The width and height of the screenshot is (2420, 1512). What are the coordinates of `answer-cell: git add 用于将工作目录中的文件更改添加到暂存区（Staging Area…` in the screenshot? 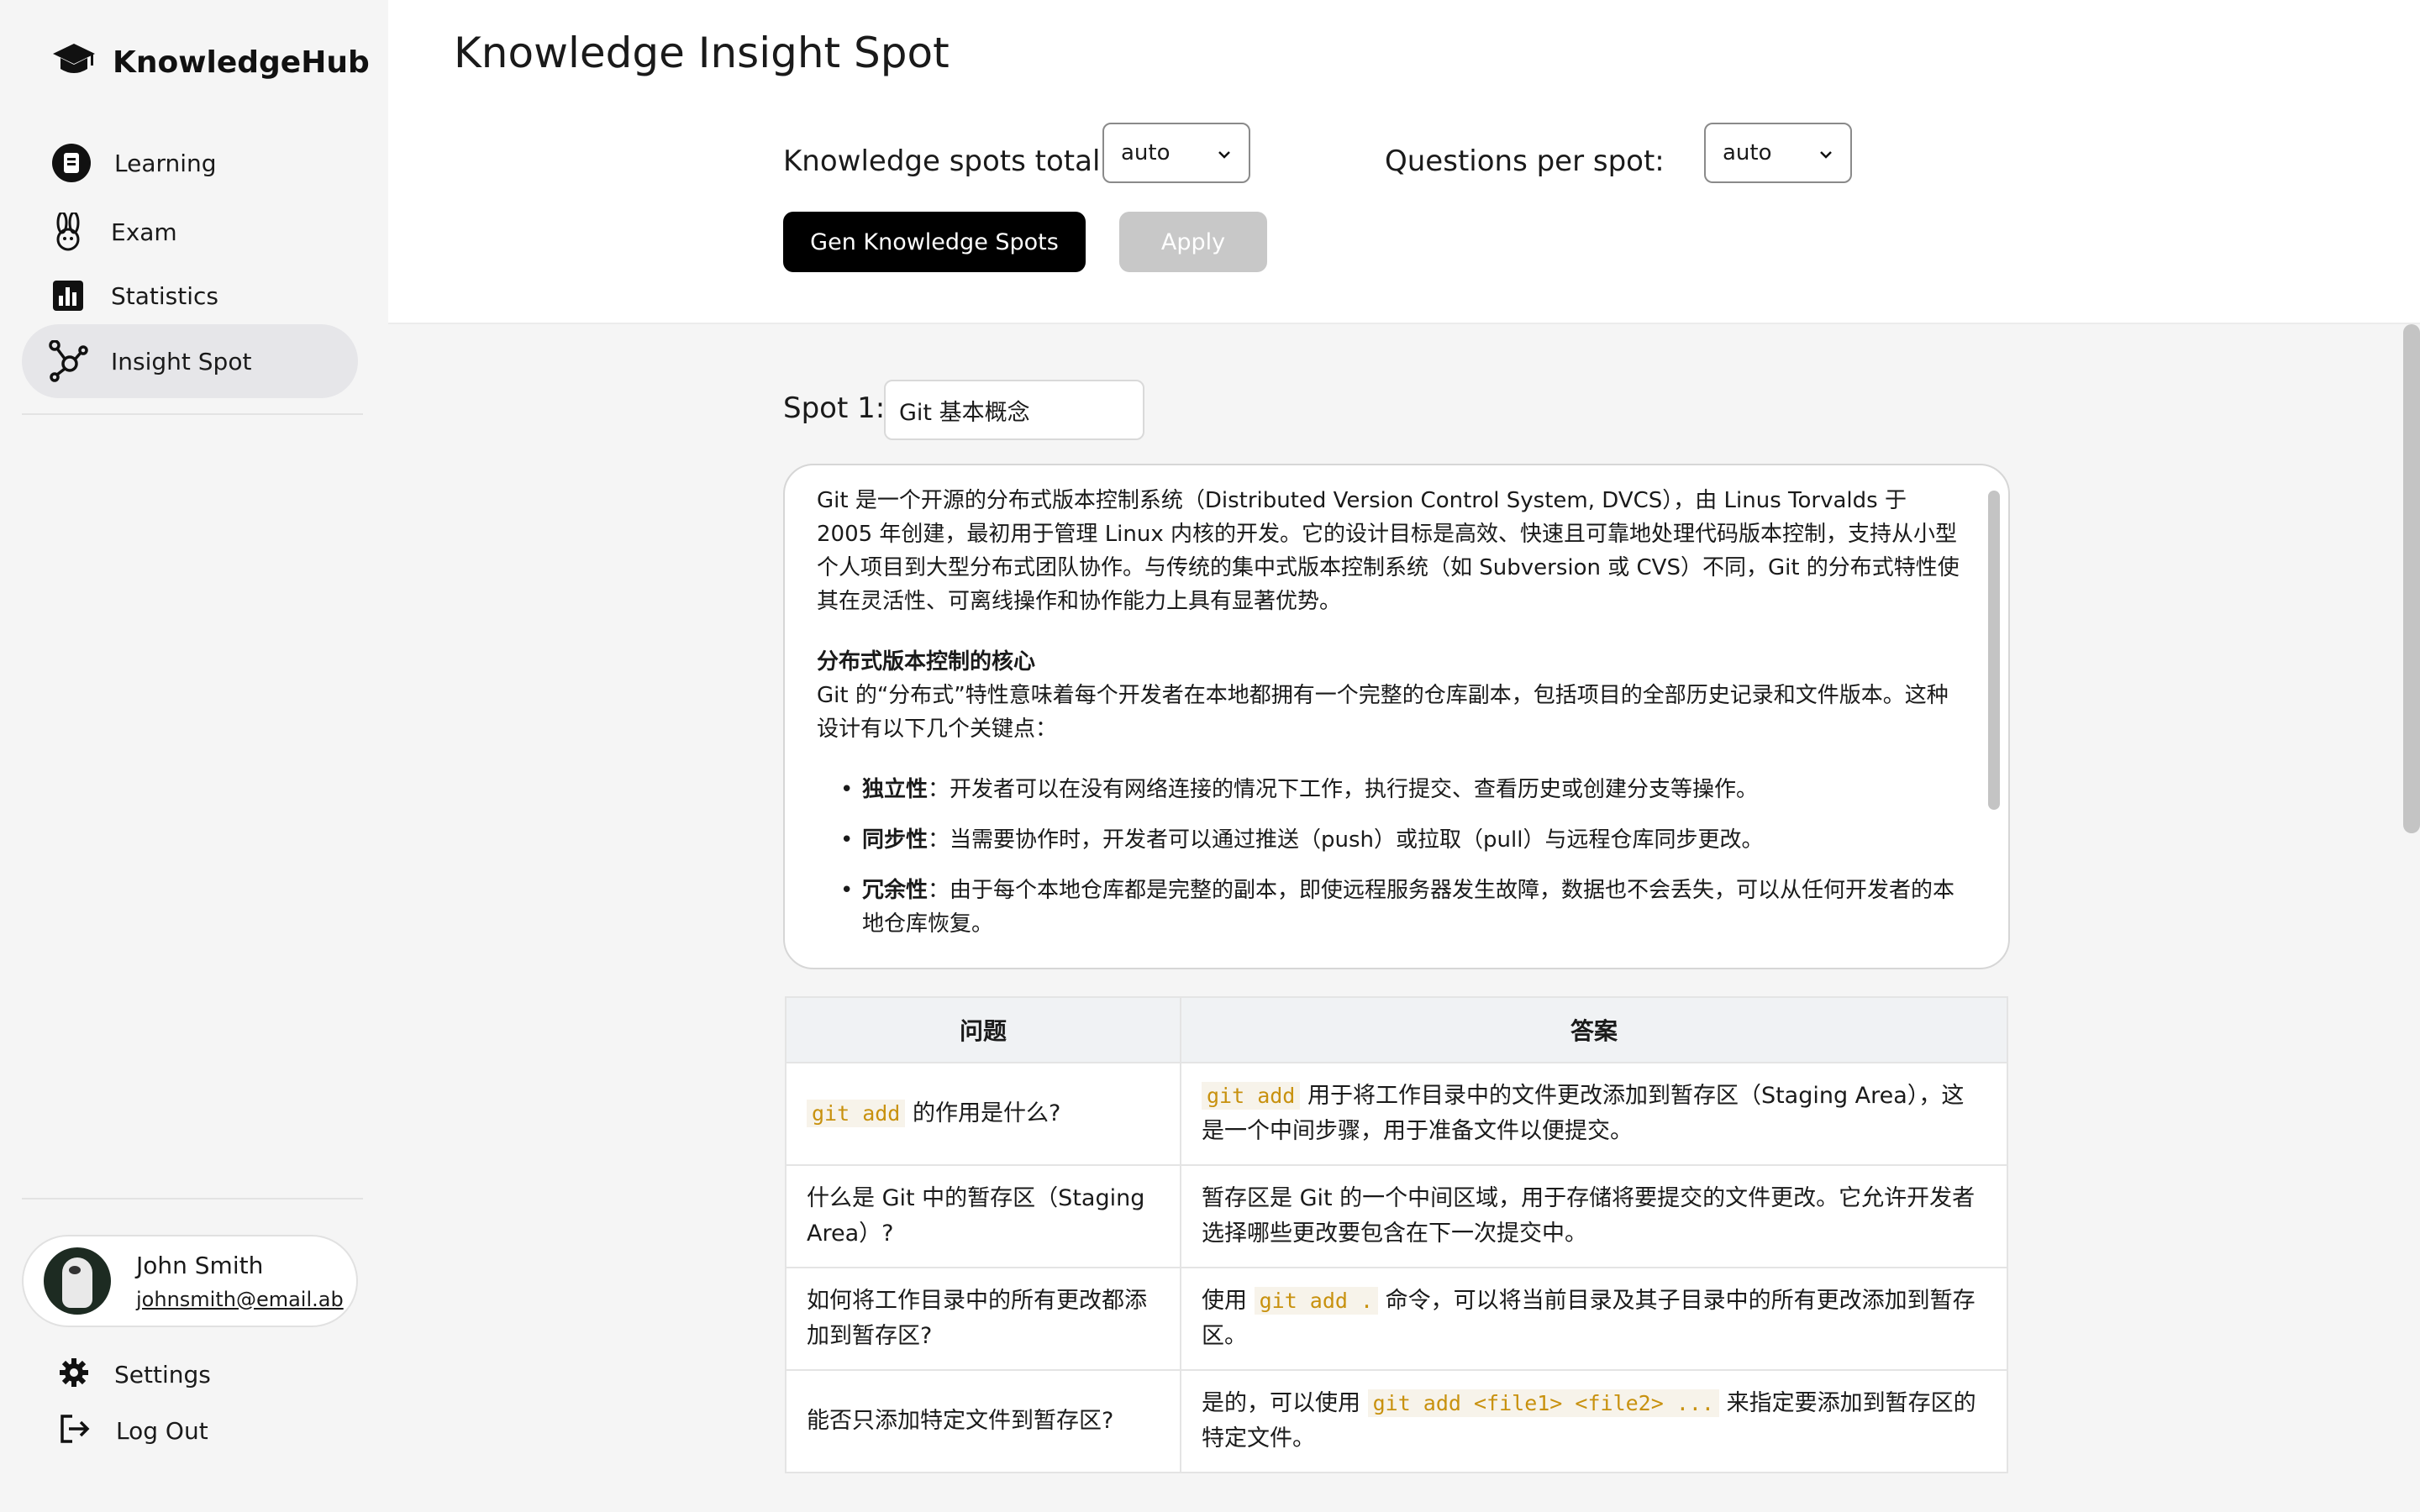 It's located at (1594, 1114).